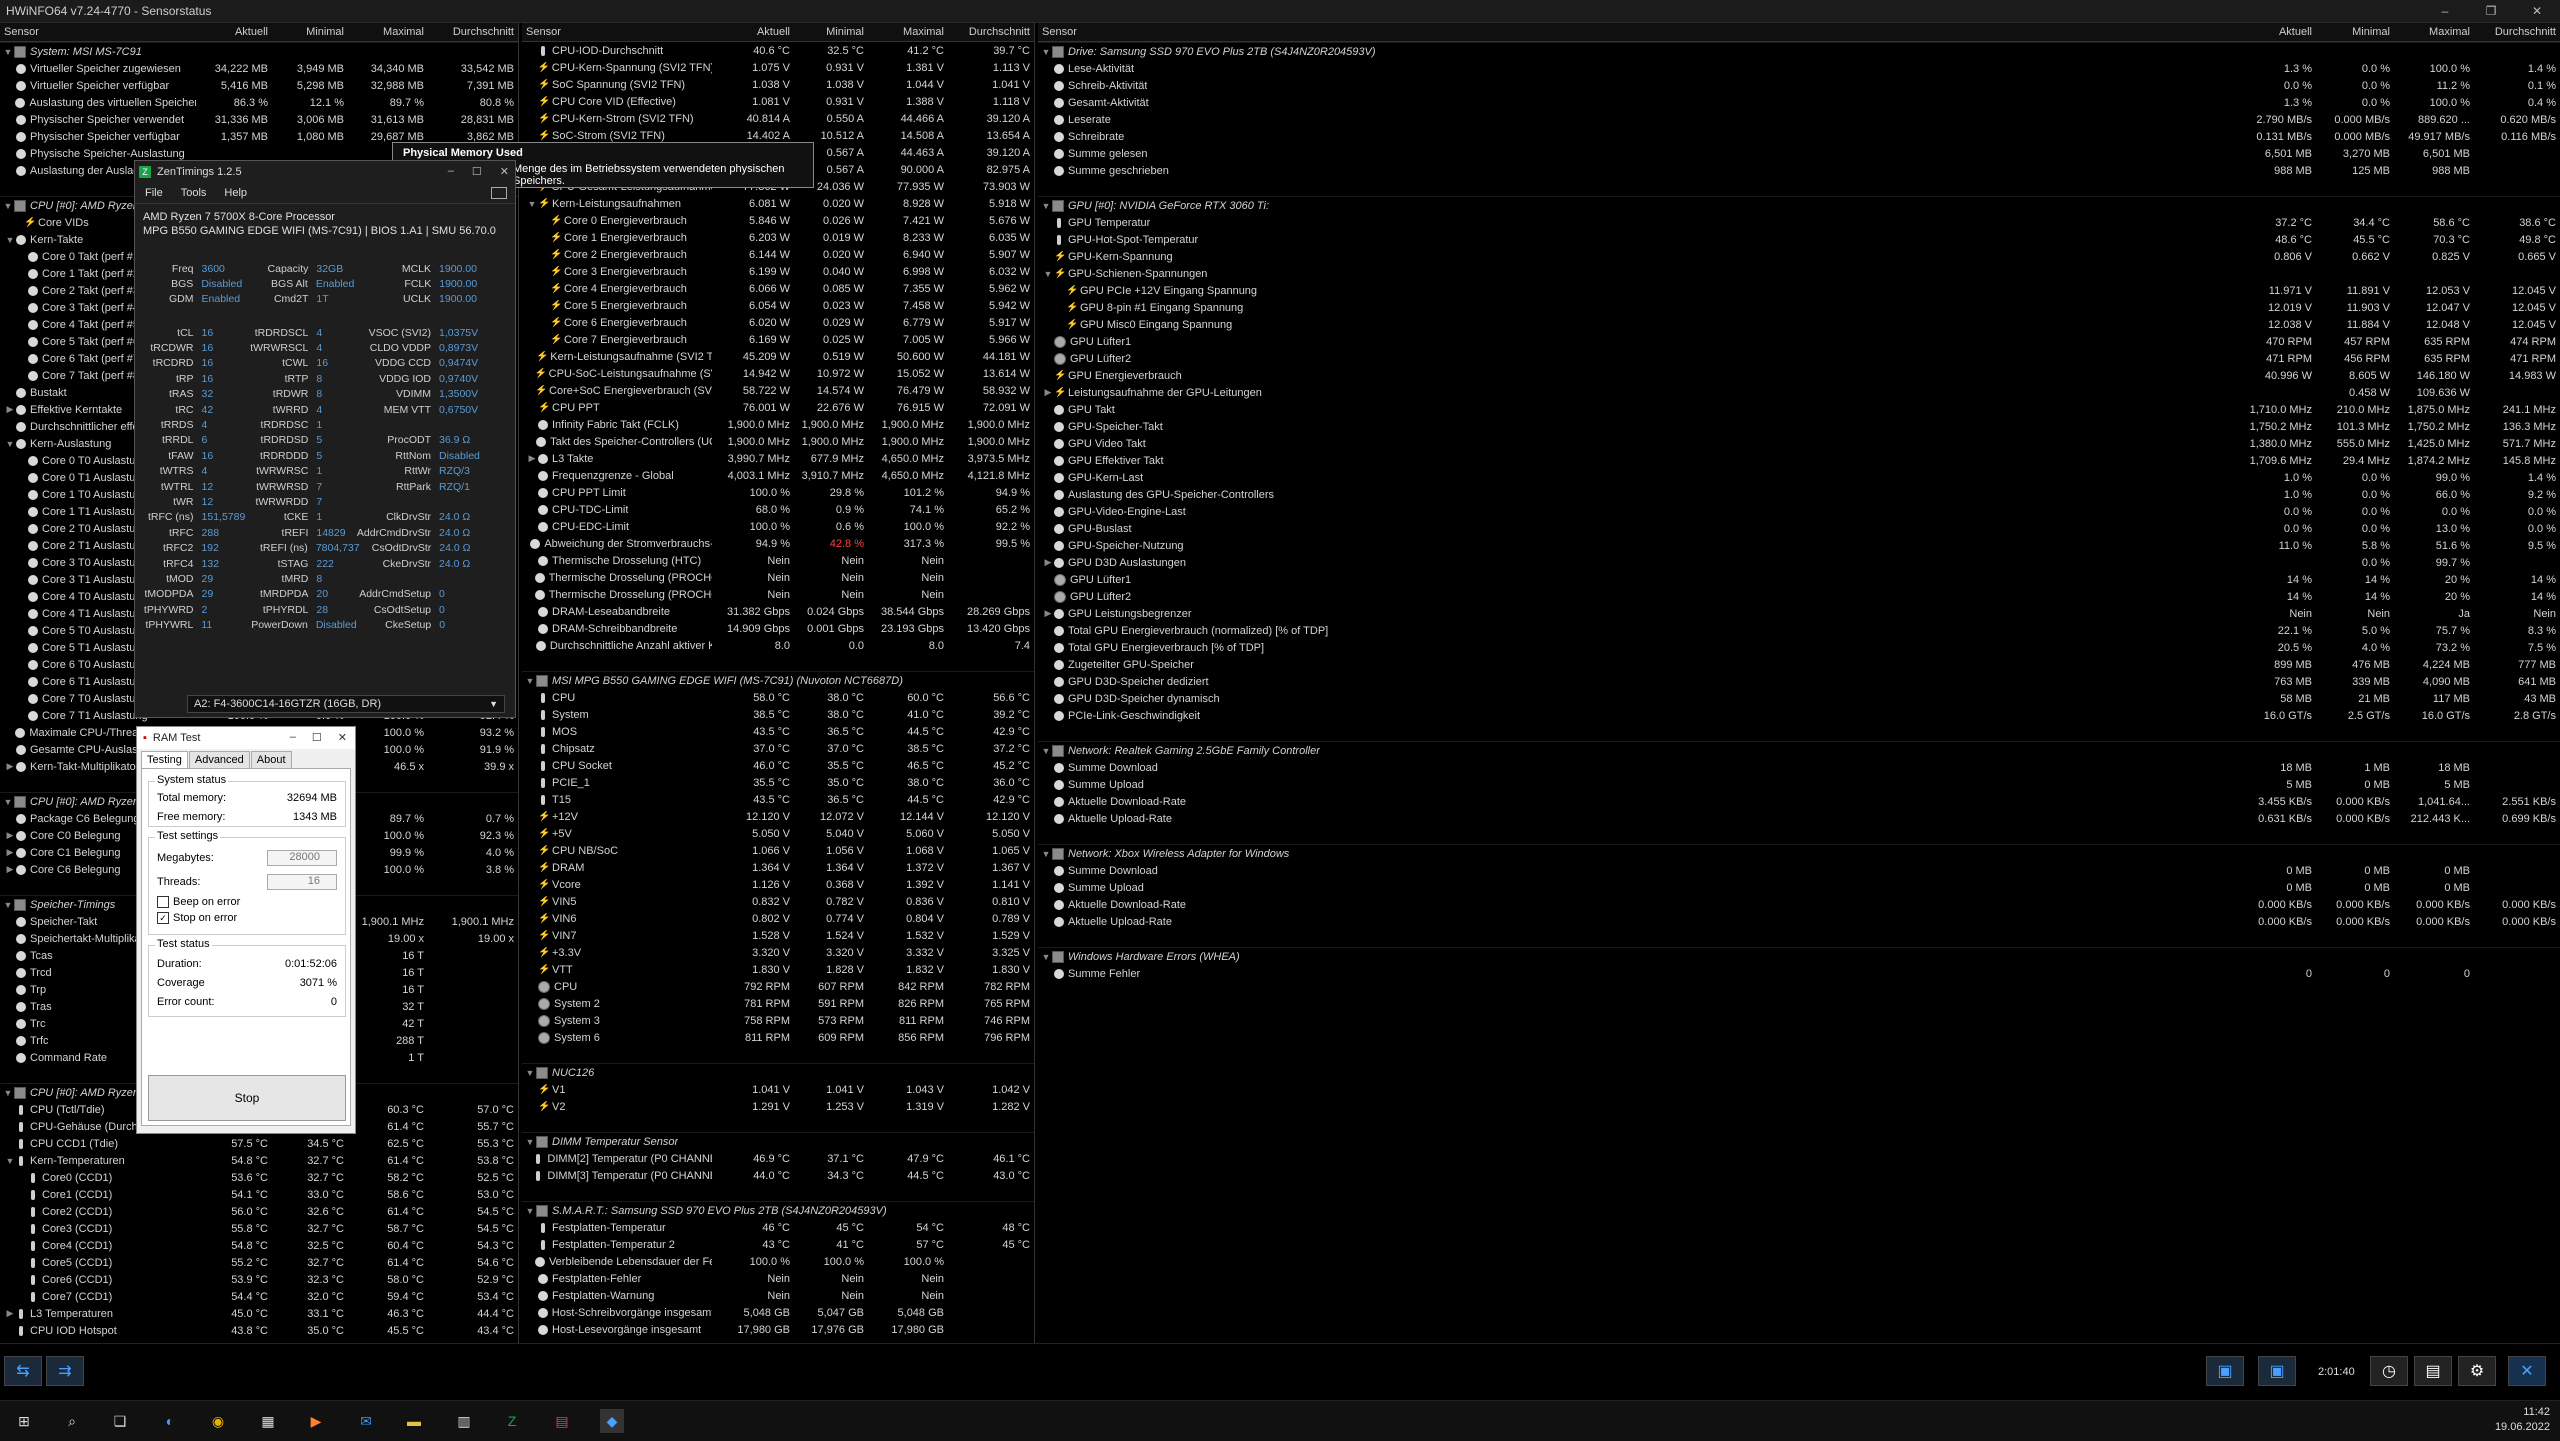 The height and width of the screenshot is (1441, 2560). I want to click on sensor-row: System 2 781 RPM 591 RPM 826 RPM 765 RPM, so click(778, 1003).